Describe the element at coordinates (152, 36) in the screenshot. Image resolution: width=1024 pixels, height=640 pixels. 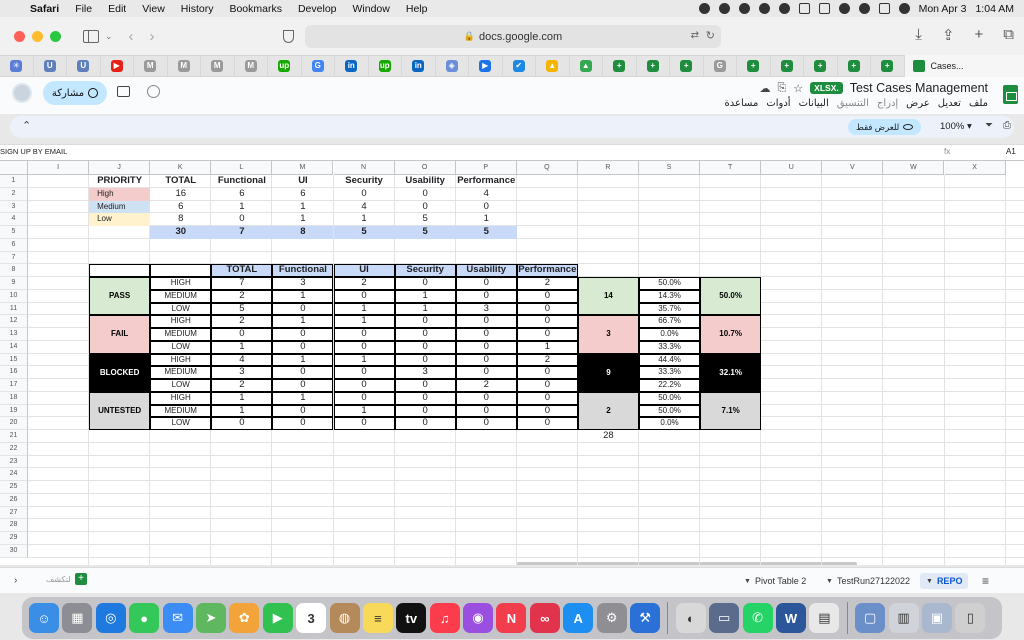
I see `forward-arrow-icon: ›` at that location.